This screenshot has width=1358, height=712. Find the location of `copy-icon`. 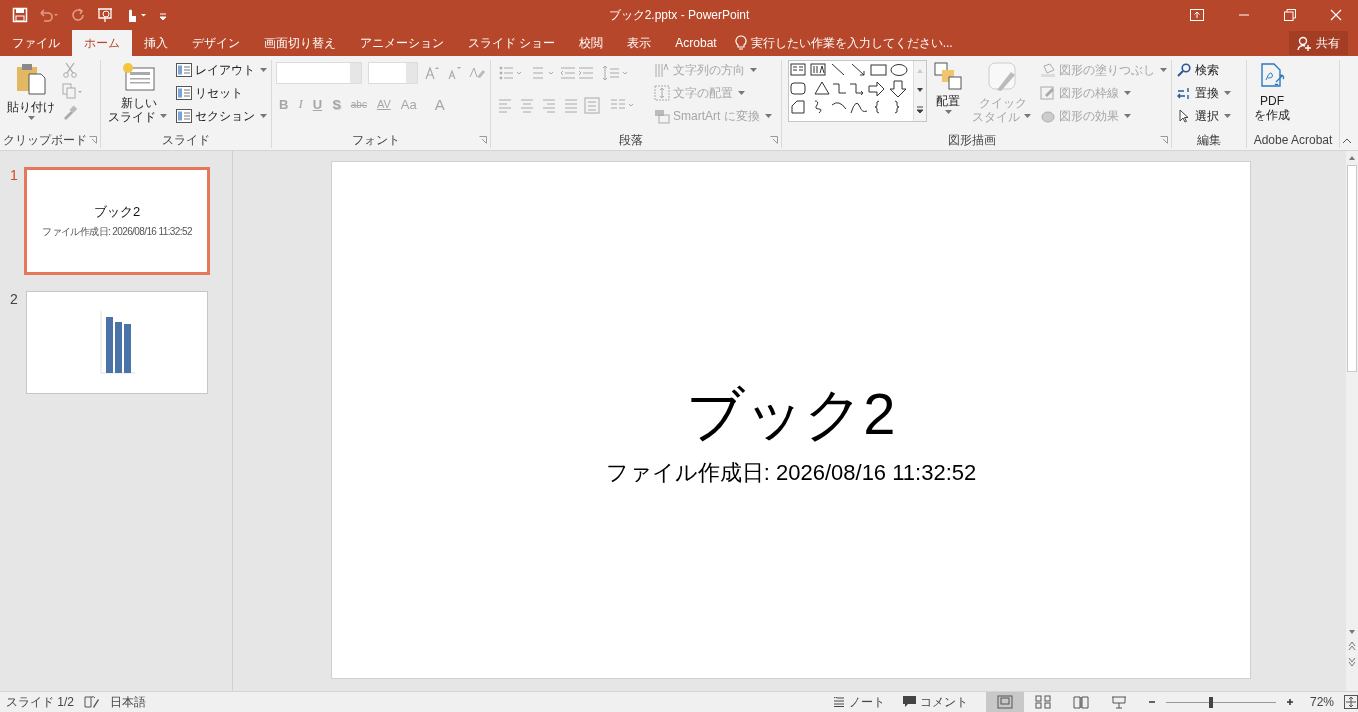

copy-icon is located at coordinates (73, 91).